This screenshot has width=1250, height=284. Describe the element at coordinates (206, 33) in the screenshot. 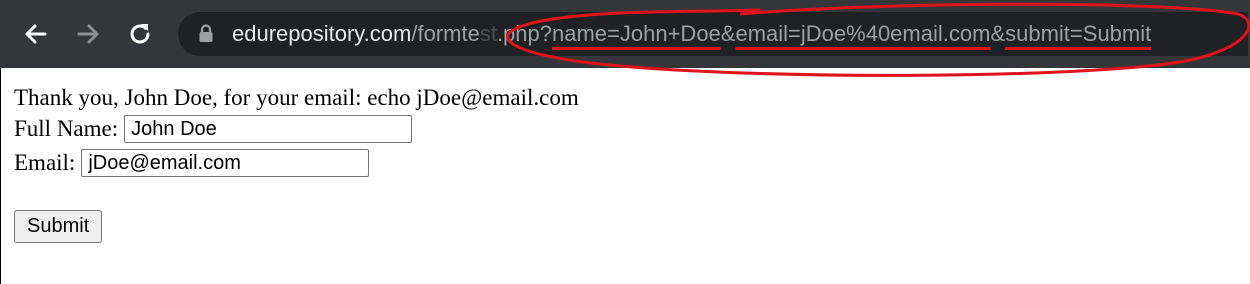

I see `lock-icon` at that location.